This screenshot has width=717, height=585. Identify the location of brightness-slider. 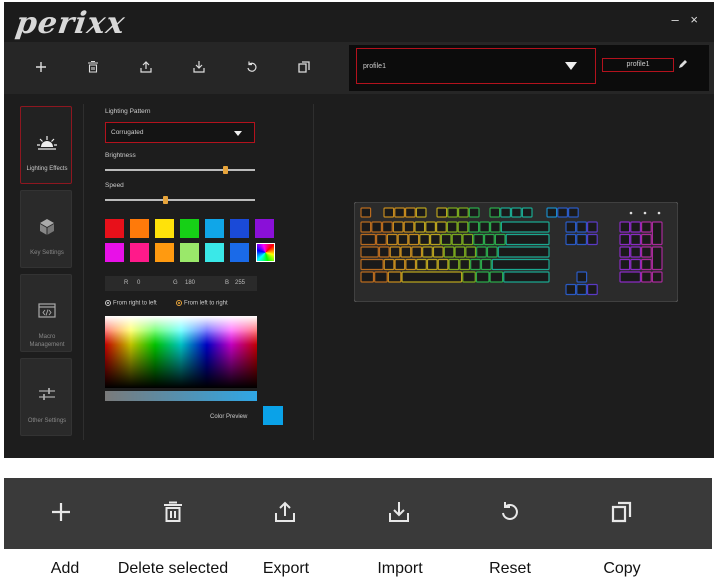
(180, 170).